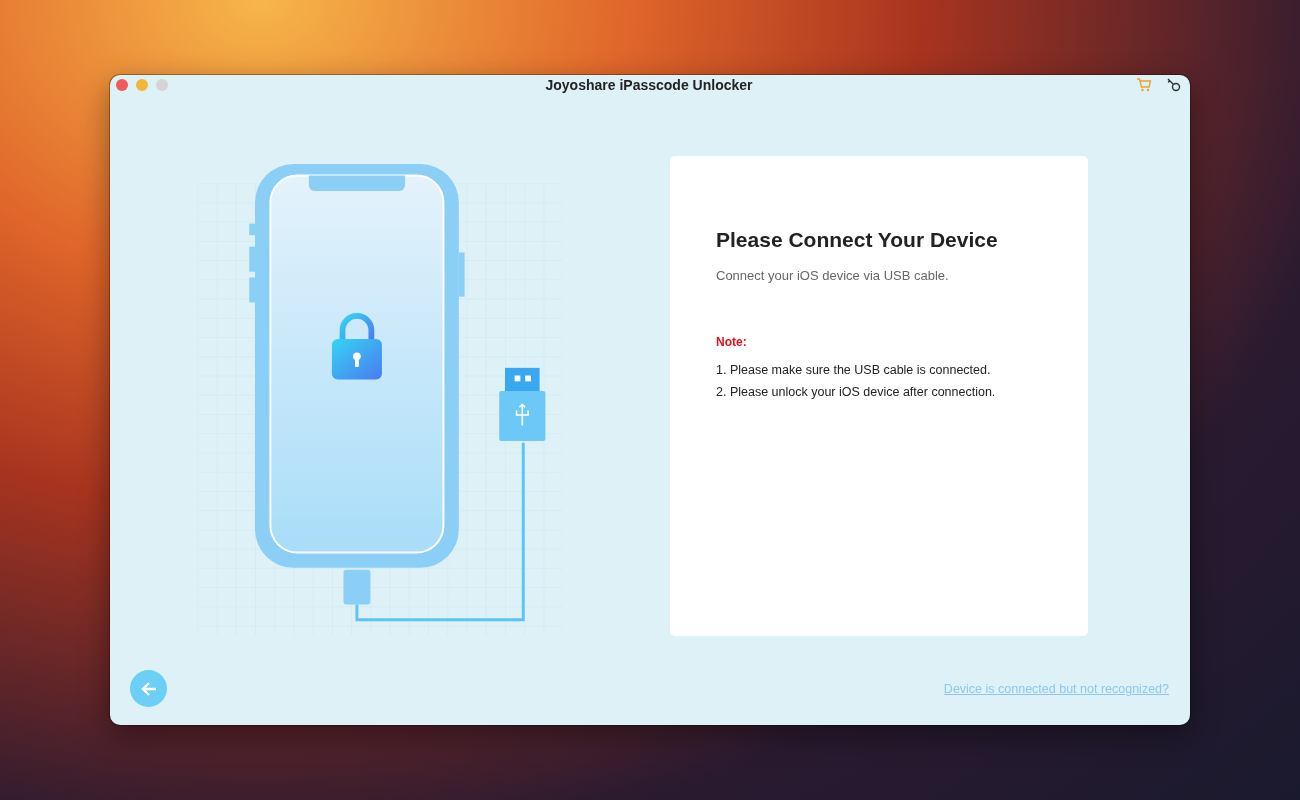 The image size is (1300, 800). I want to click on back-button, so click(148, 689).